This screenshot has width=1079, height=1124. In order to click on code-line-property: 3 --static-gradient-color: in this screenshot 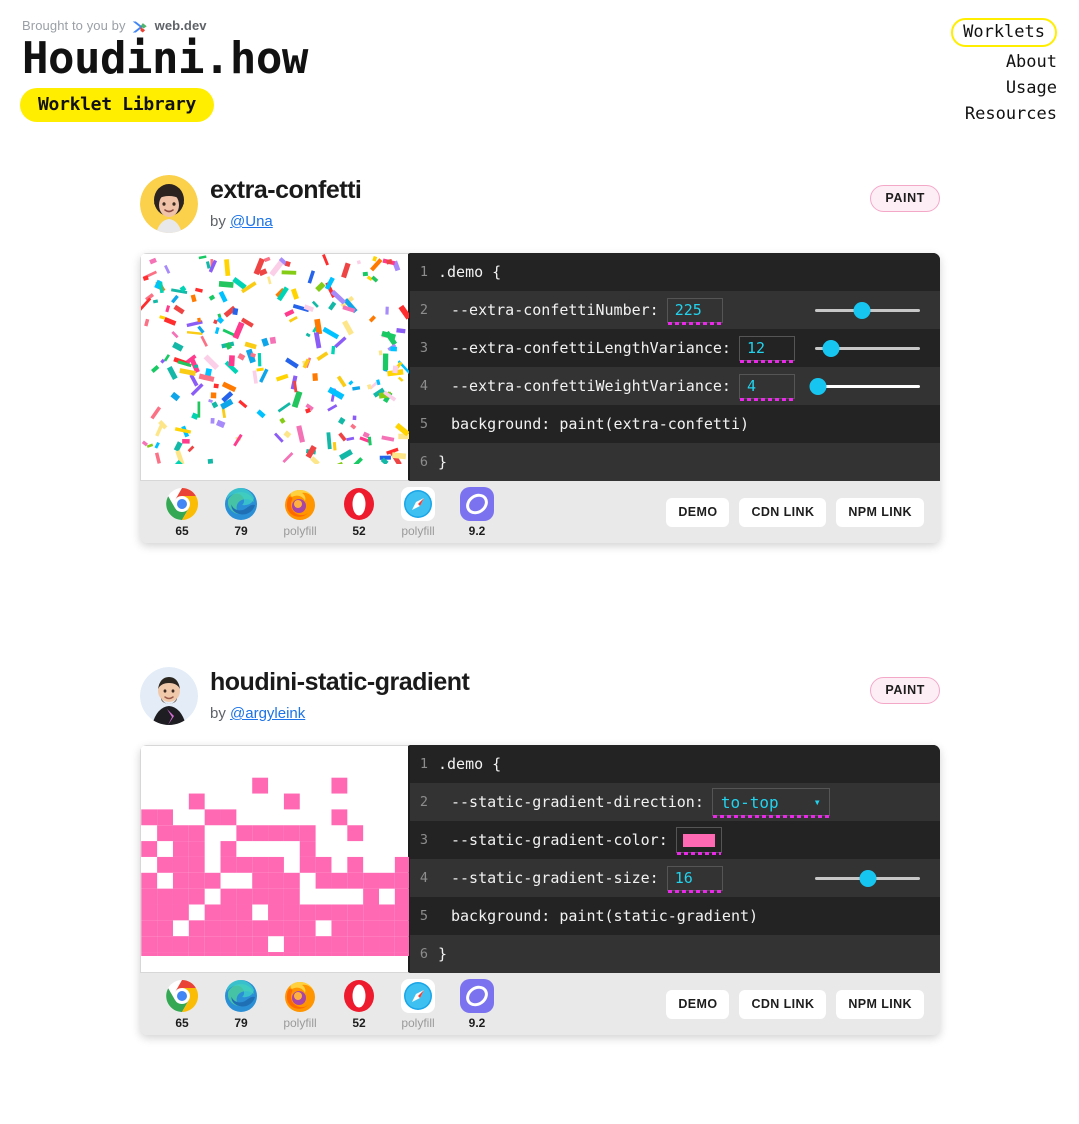, I will do `click(675, 840)`.